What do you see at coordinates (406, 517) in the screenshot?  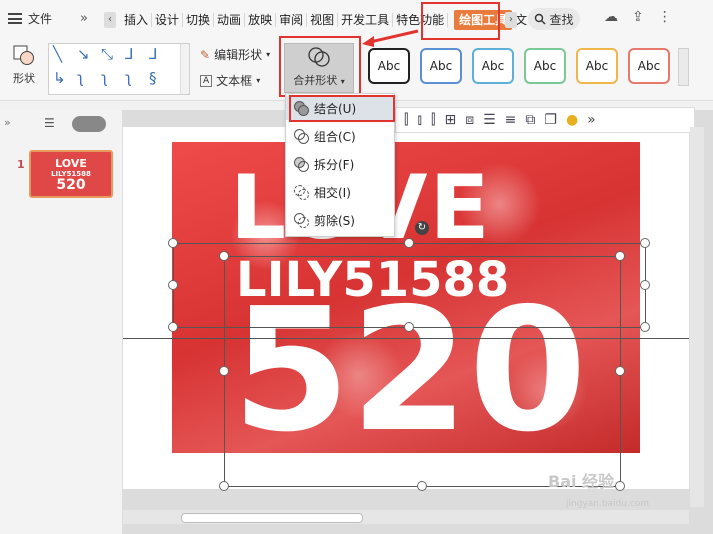 I see `horizontal-scrollbar` at bounding box center [406, 517].